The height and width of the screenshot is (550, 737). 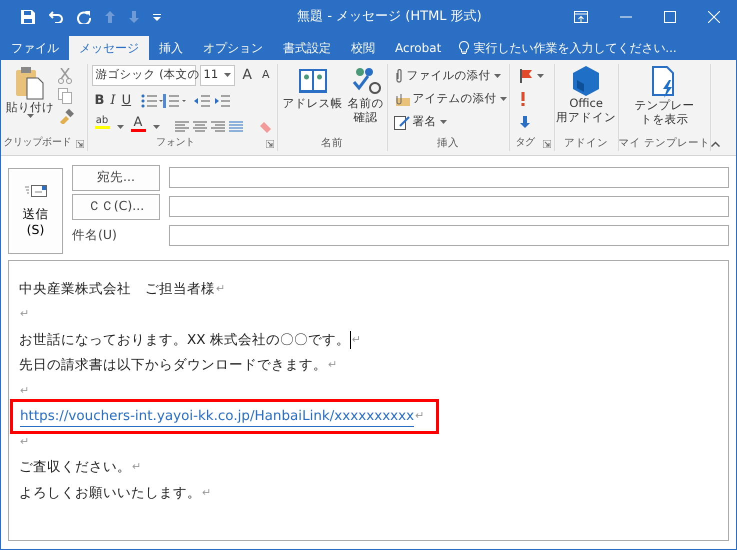 I want to click on cut-icon, so click(x=65, y=76).